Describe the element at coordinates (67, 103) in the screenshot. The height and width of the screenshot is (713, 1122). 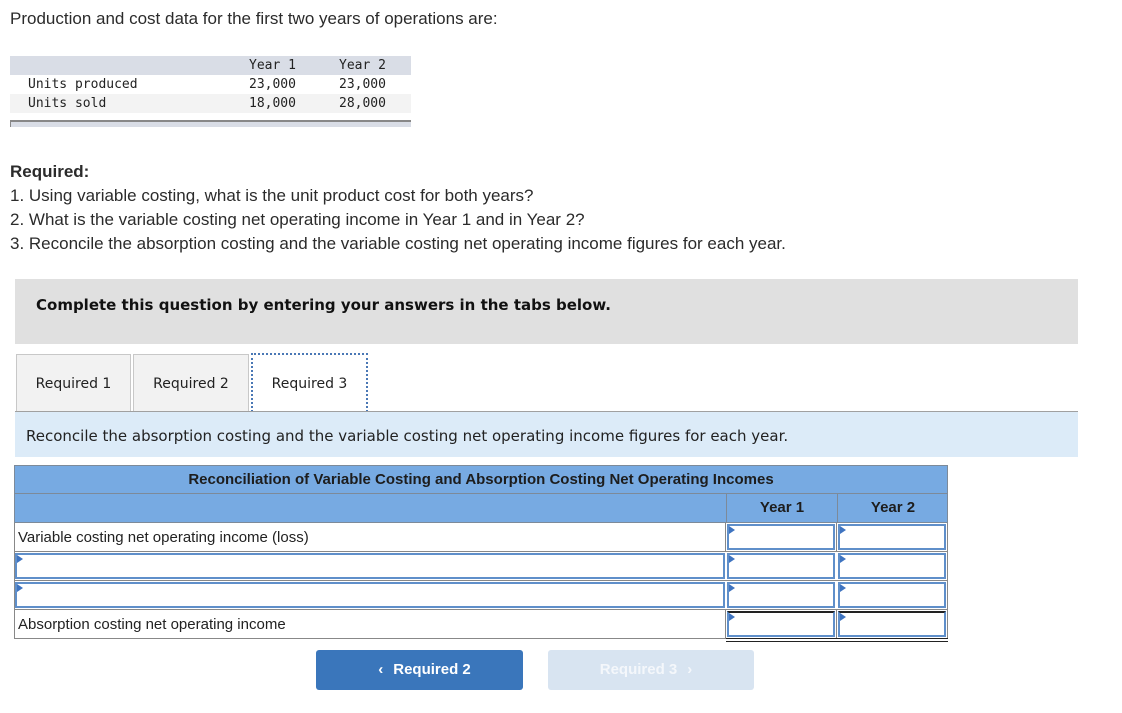
I see `row-label: Units sold` at that location.